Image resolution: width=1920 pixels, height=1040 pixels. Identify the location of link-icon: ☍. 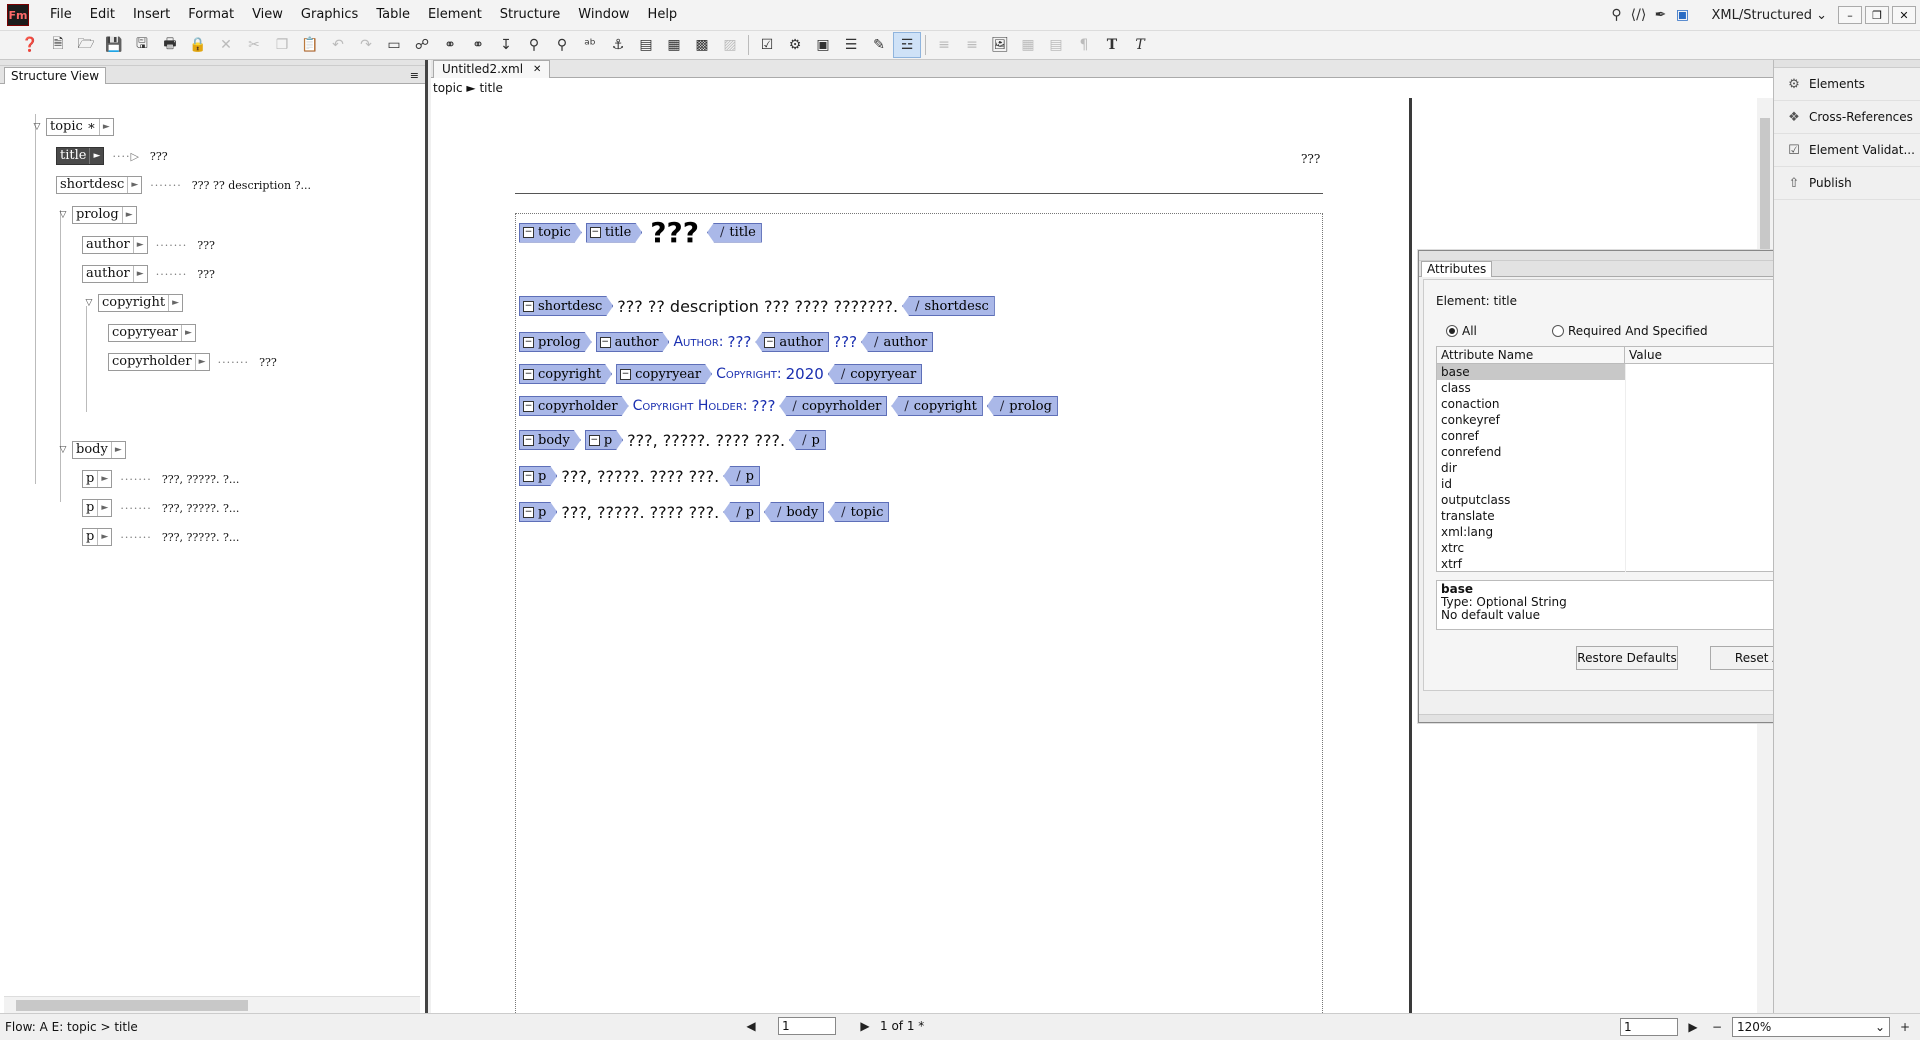
(422, 45).